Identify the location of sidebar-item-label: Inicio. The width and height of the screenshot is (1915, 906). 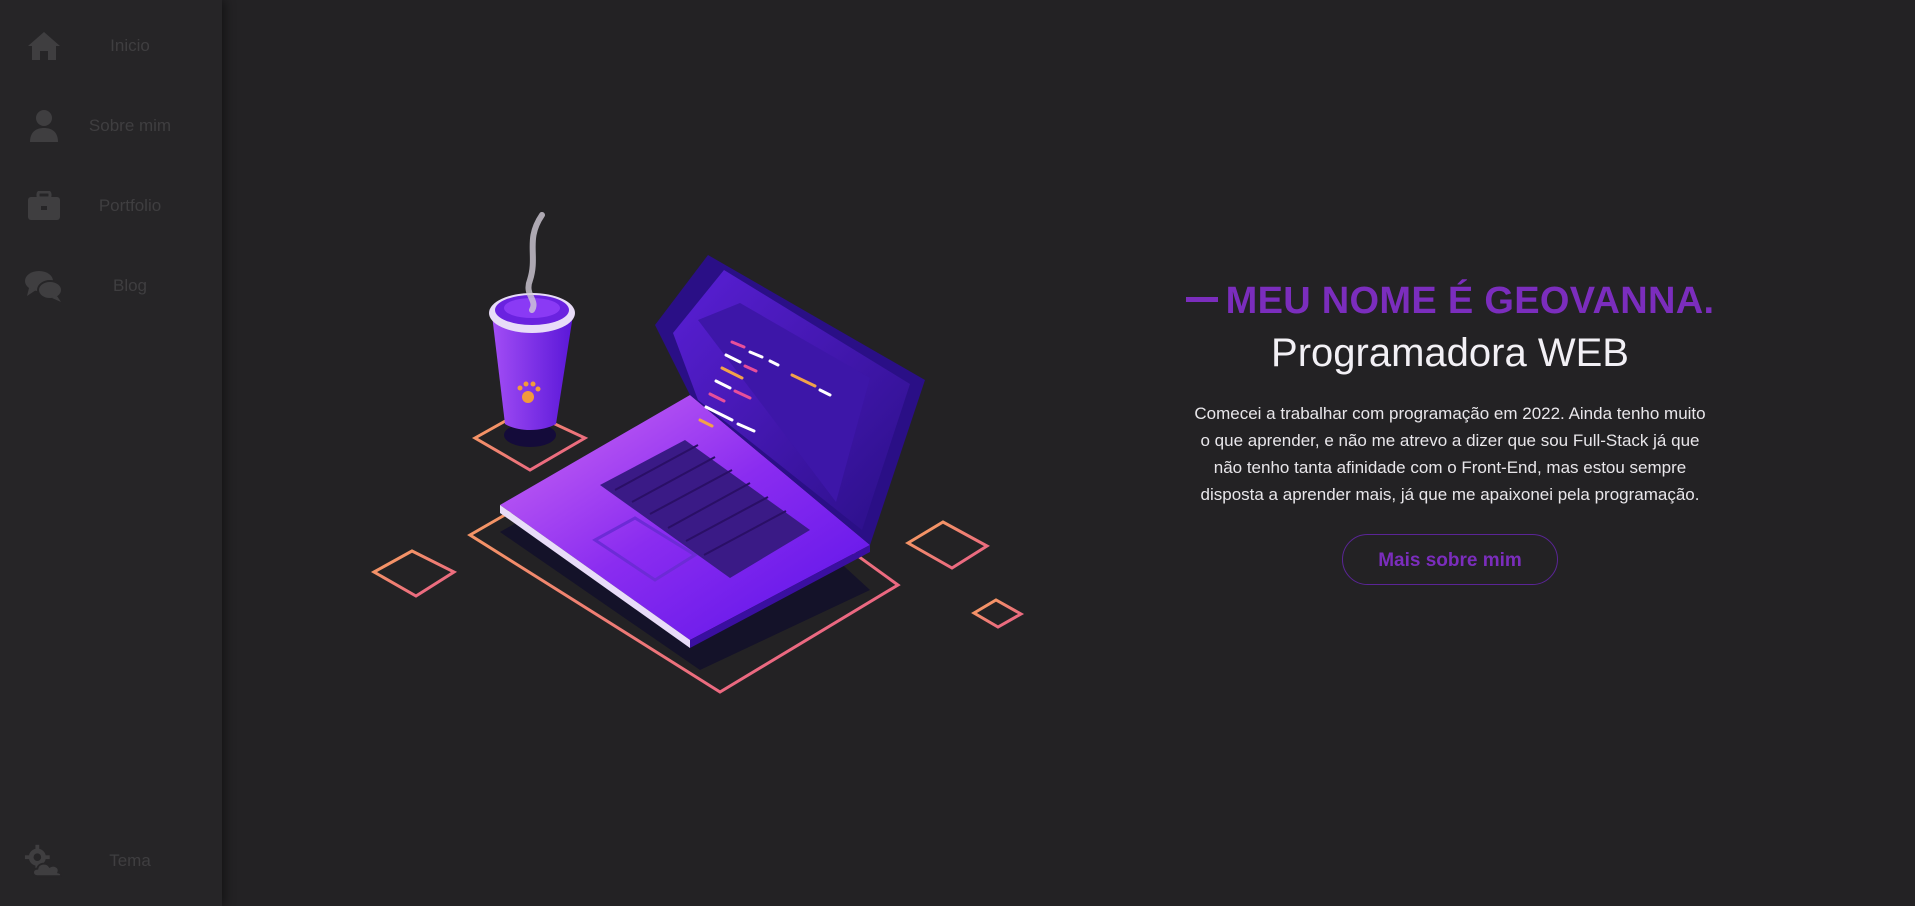
(130, 45).